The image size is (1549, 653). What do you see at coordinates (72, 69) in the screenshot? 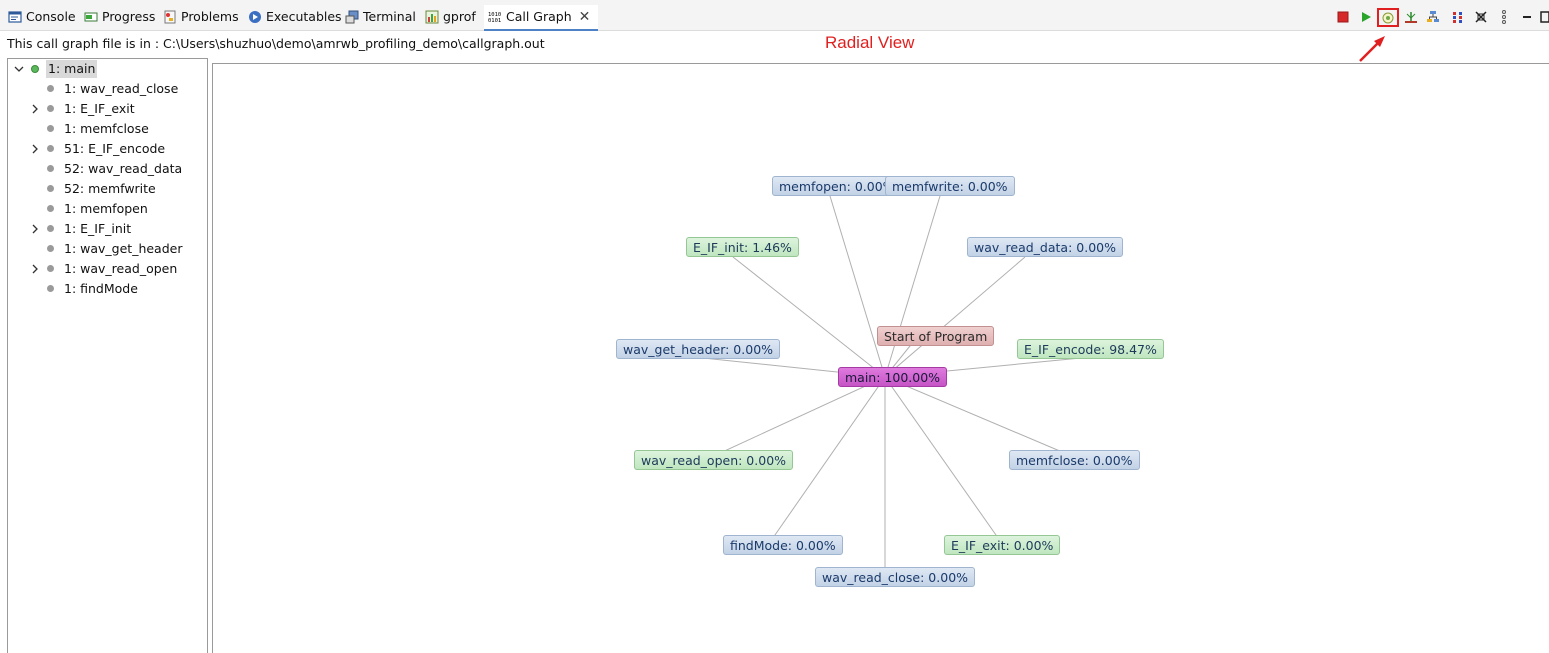
I see `tree-item-label: 1: main` at bounding box center [72, 69].